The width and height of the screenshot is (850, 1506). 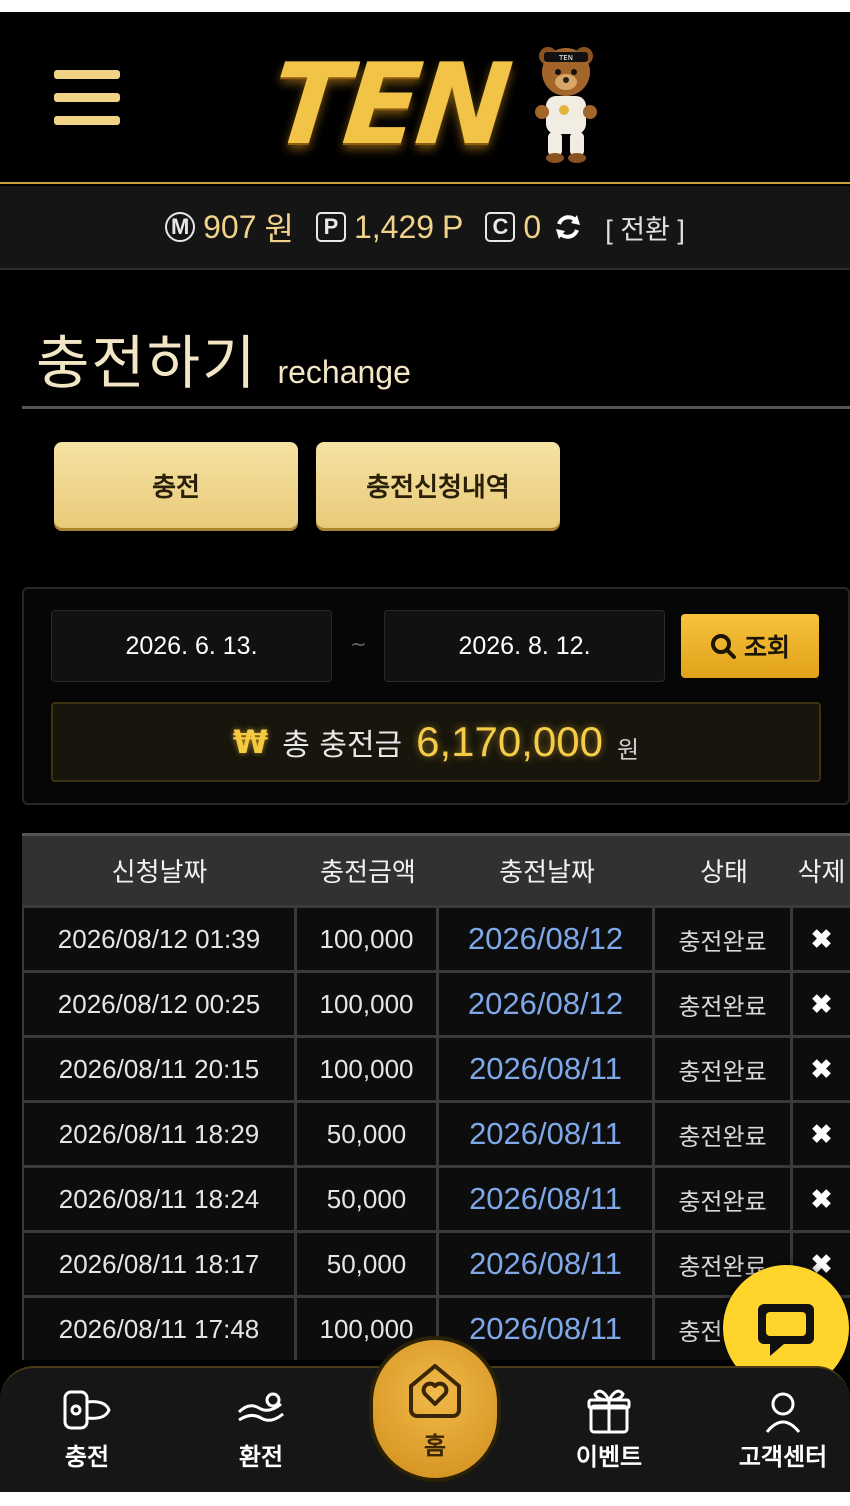 I want to click on money-balance: M 907 원, so click(x=229, y=227).